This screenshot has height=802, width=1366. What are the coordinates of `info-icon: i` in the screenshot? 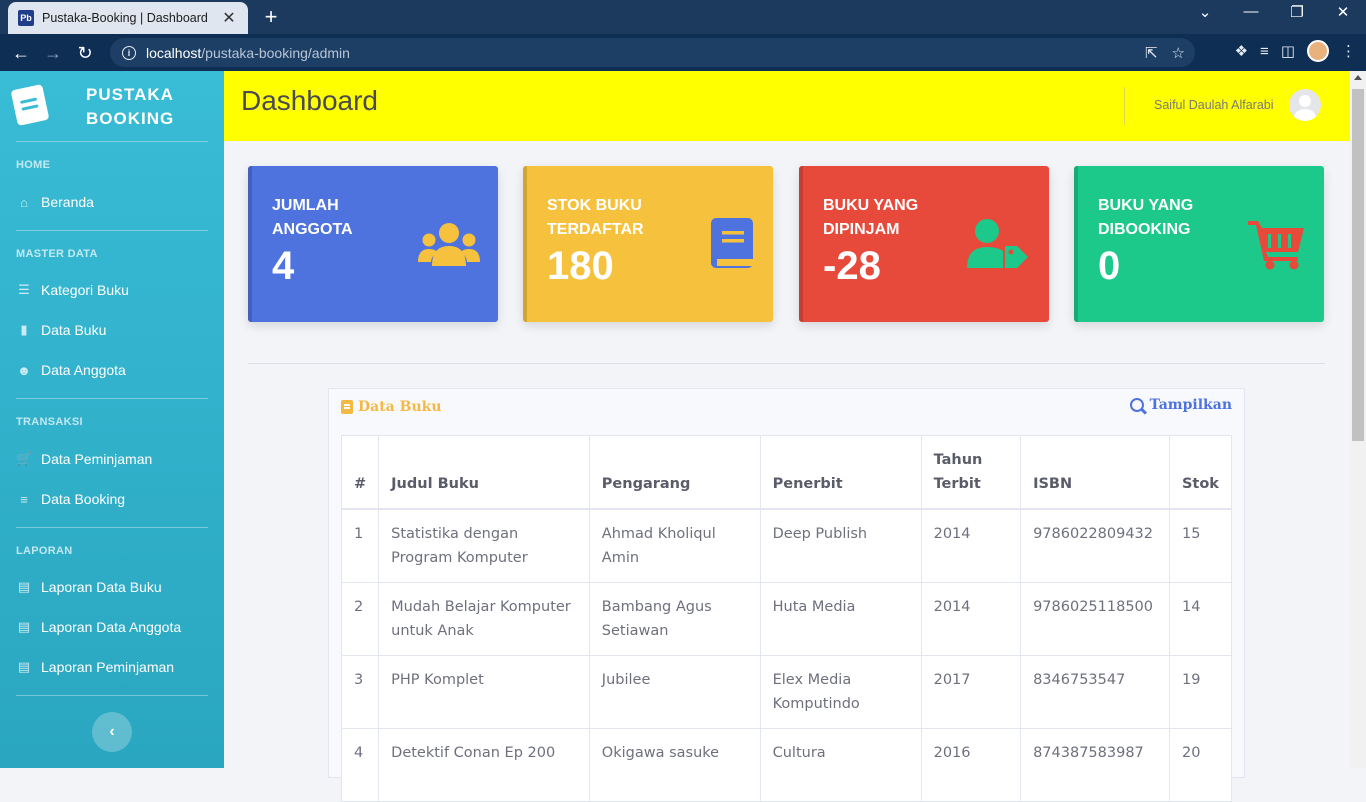 It's located at (129, 52).